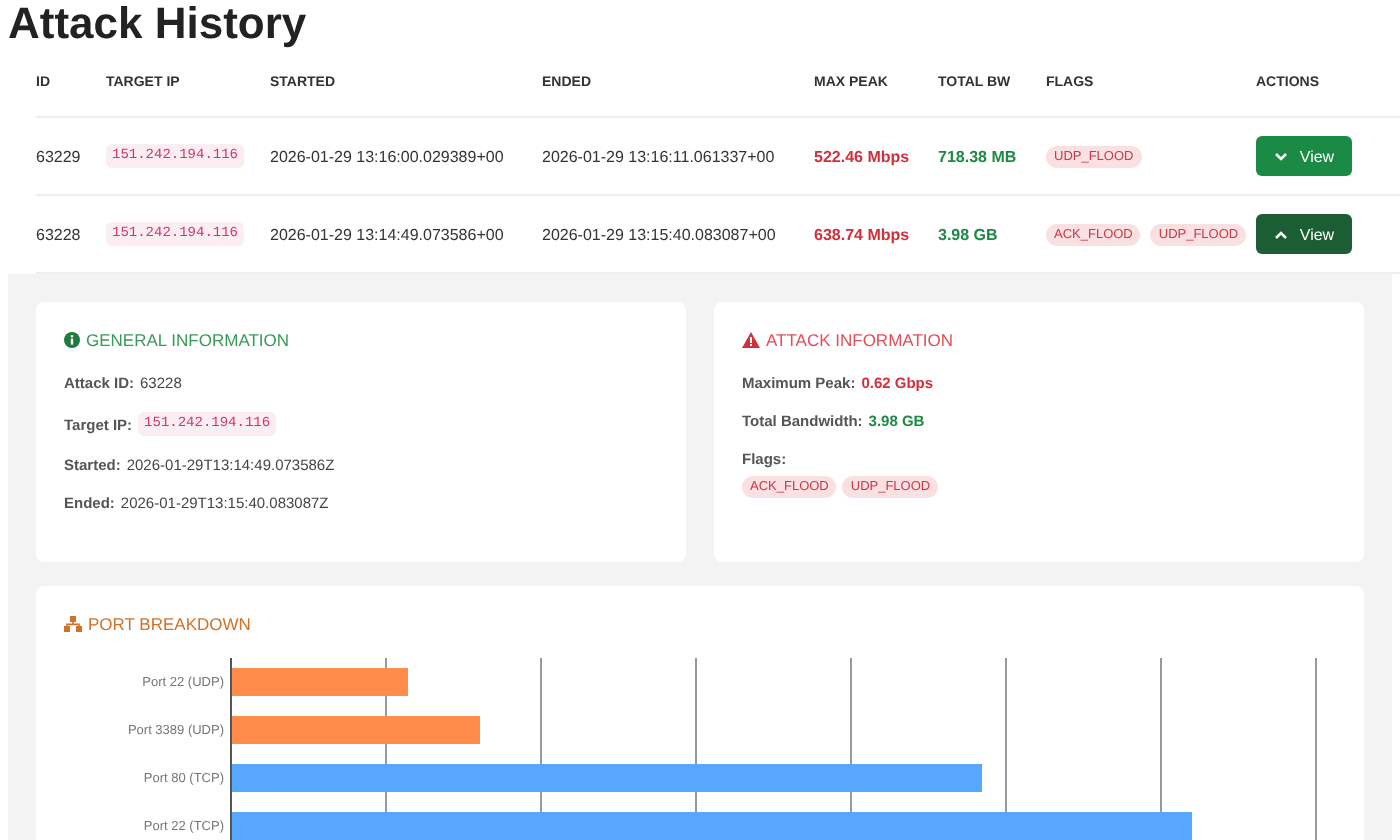 The image size is (1400, 840). Describe the element at coordinates (751, 340) in the screenshot. I see `warning-icon` at that location.